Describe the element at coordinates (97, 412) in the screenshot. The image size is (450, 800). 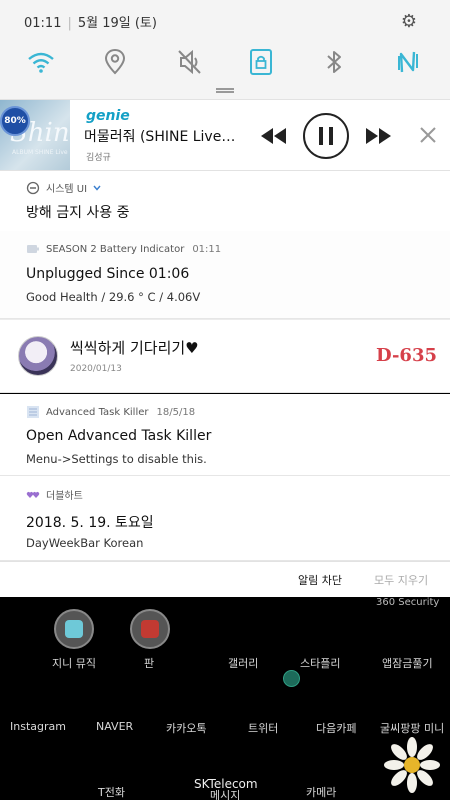
I see `notification-app-name: Advanced Task Killer` at that location.